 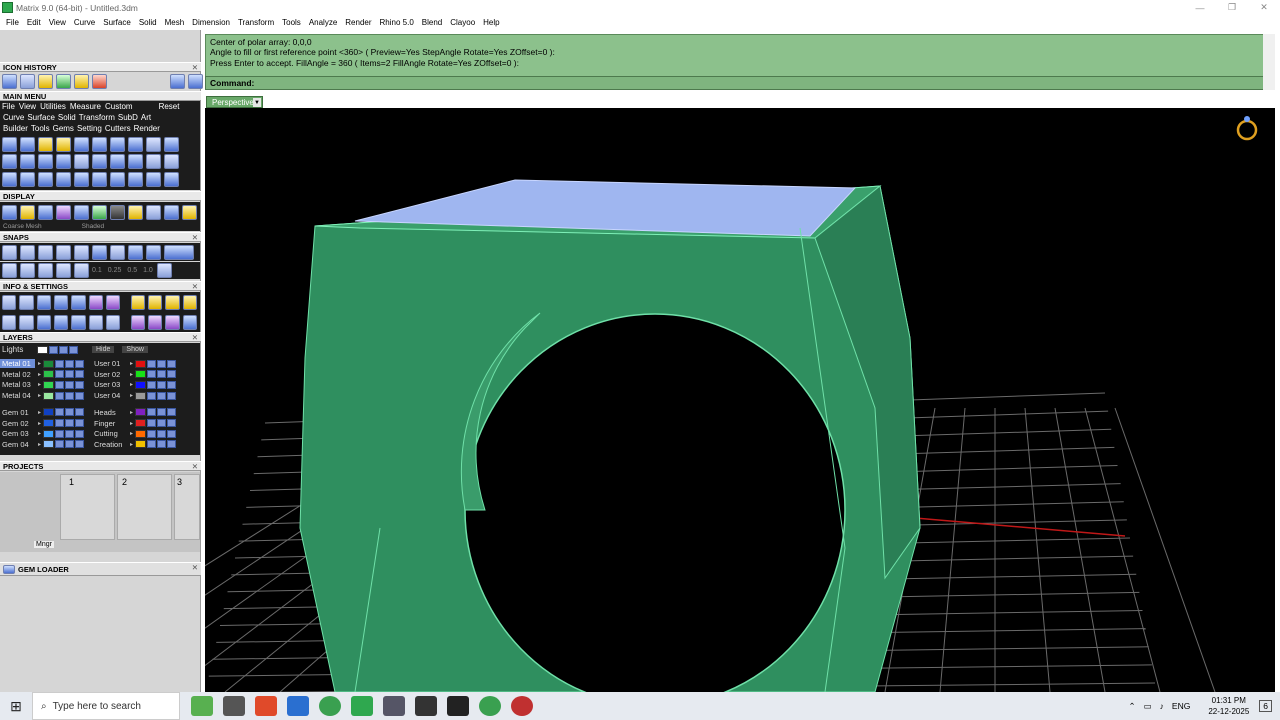 I want to click on cat-transform: Transform, so click(x=97, y=117).